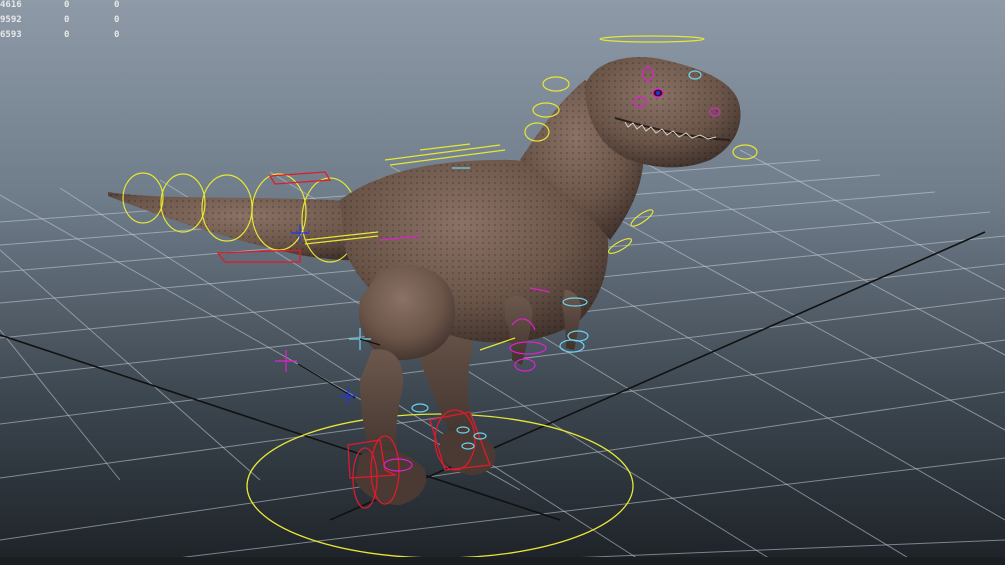 The image size is (1005, 565). What do you see at coordinates (502, 561) in the screenshot?
I see `viewport-bottom-edge` at bounding box center [502, 561].